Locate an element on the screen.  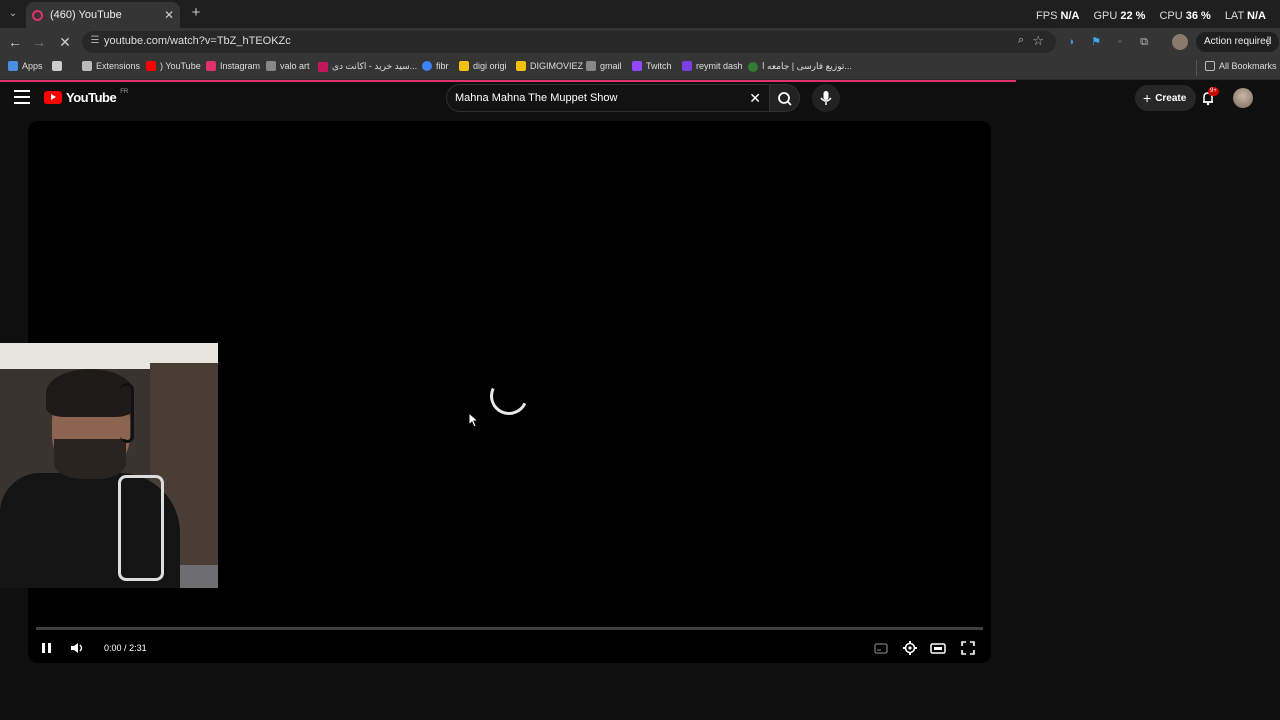
folder-icon is located at coordinates (1210, 66).